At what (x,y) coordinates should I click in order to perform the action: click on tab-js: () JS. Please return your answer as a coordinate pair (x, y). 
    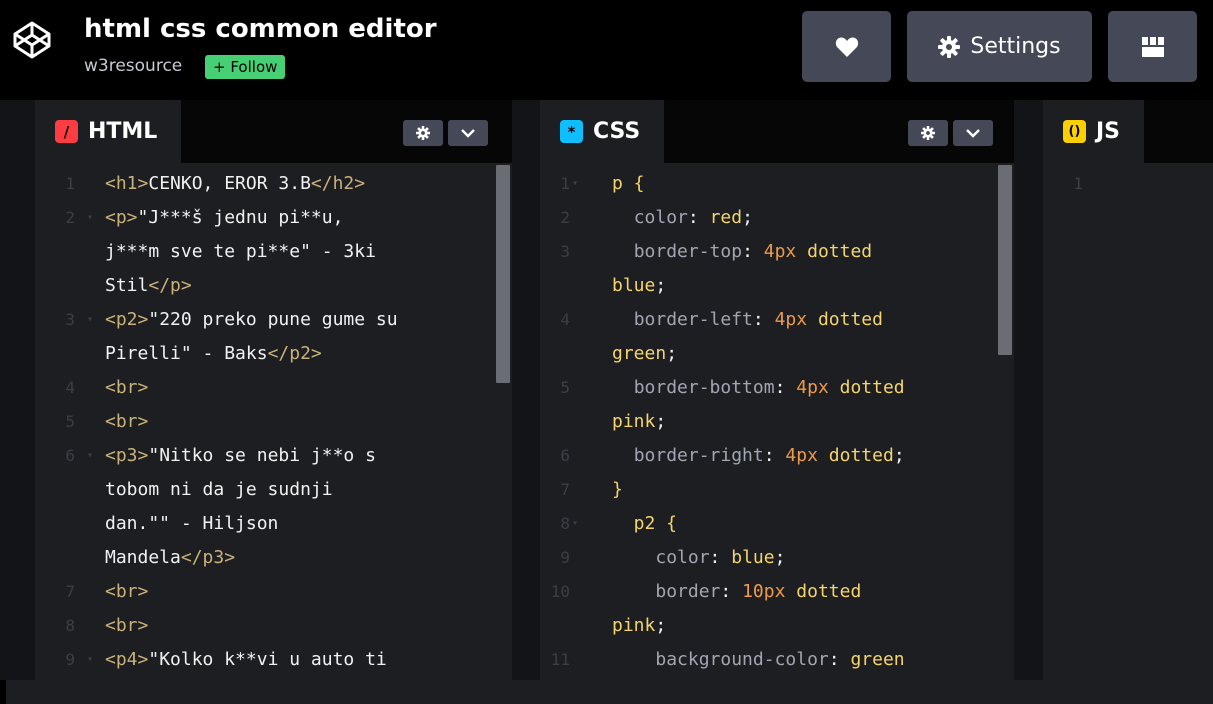
    Looking at the image, I should click on (1094, 131).